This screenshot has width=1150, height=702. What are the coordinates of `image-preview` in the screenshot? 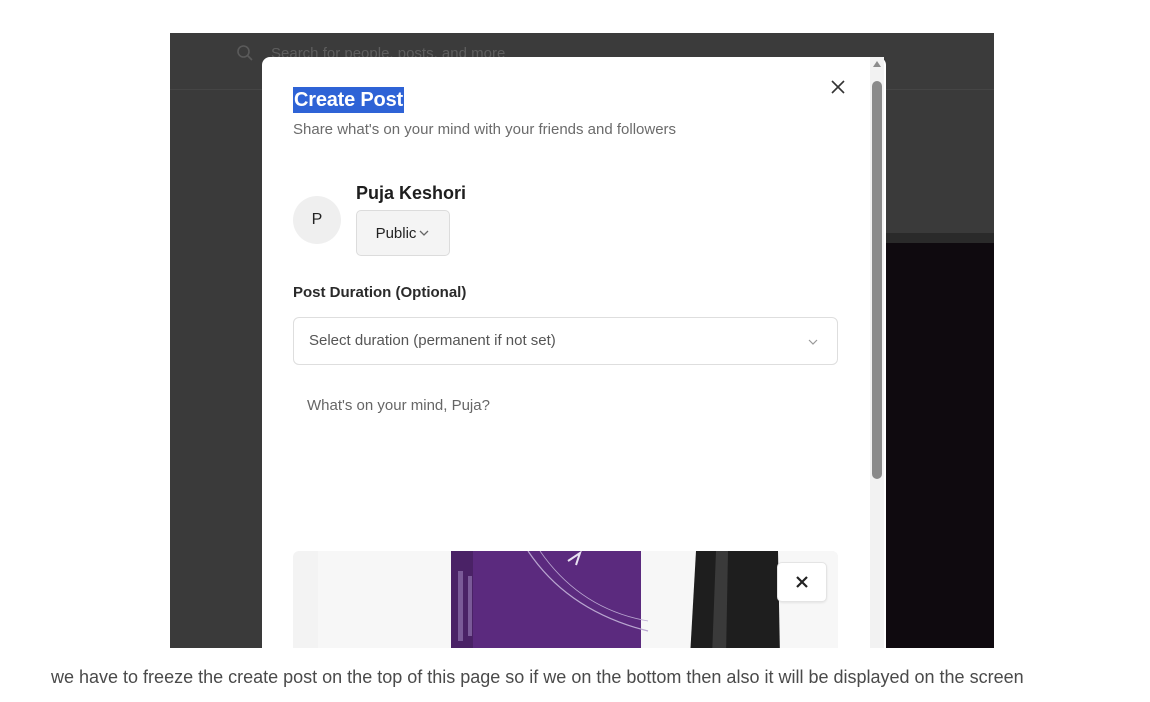 It's located at (565, 599).